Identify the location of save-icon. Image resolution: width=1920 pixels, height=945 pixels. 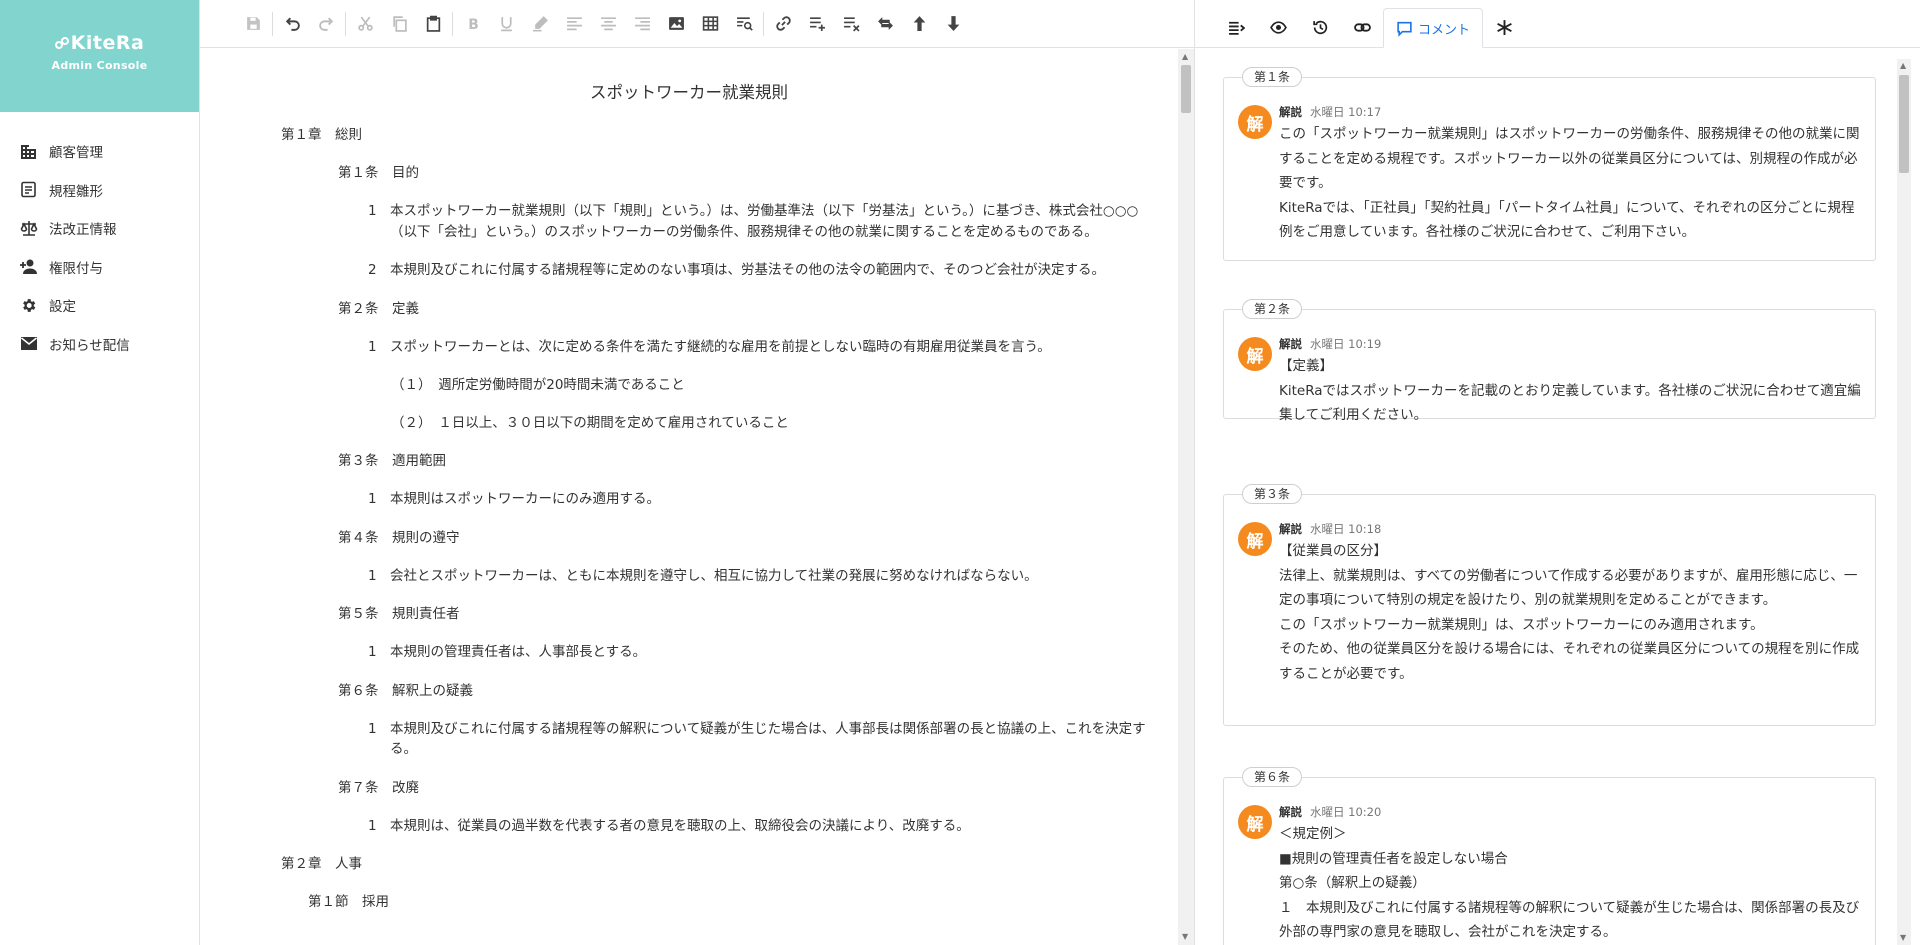
(253, 23).